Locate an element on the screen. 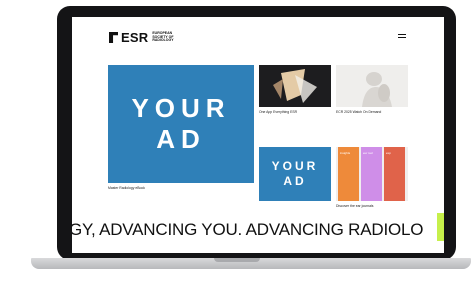 This screenshot has width=474, height=283. journal-2-title: eur rad is located at coordinates (368, 153).